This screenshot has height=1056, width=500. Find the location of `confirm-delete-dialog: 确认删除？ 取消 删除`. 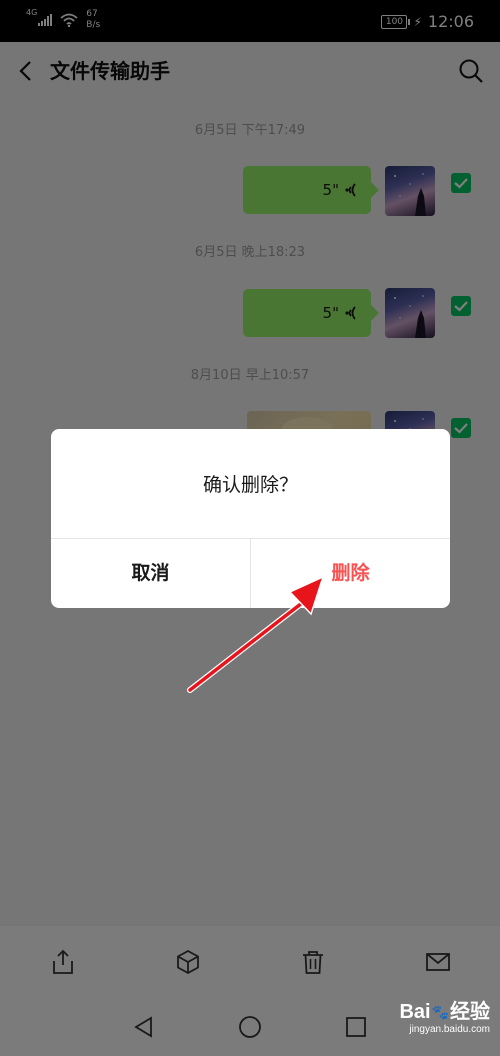

confirm-delete-dialog: 确认删除？ 取消 删除 is located at coordinates (250, 518).